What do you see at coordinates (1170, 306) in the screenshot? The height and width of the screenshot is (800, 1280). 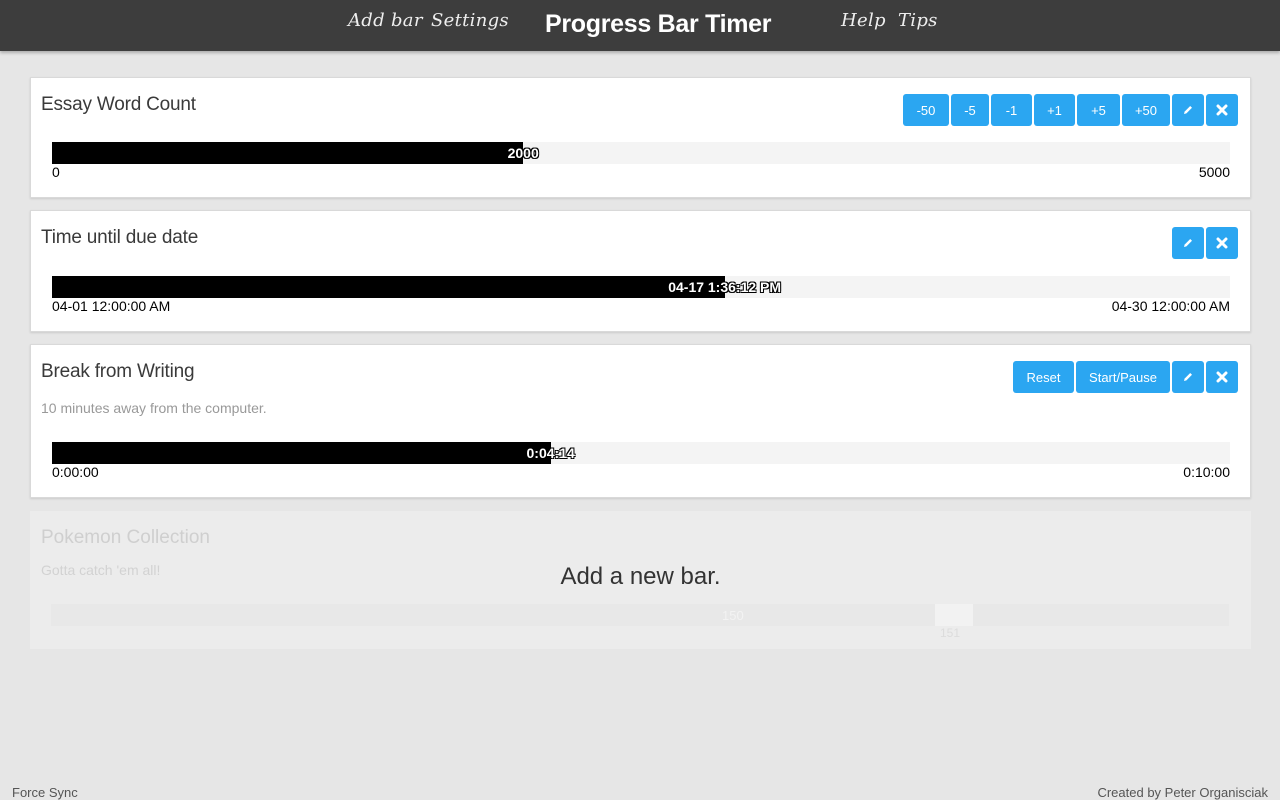 I see `progress-max-label: 04-30 12:00:00 AM` at bounding box center [1170, 306].